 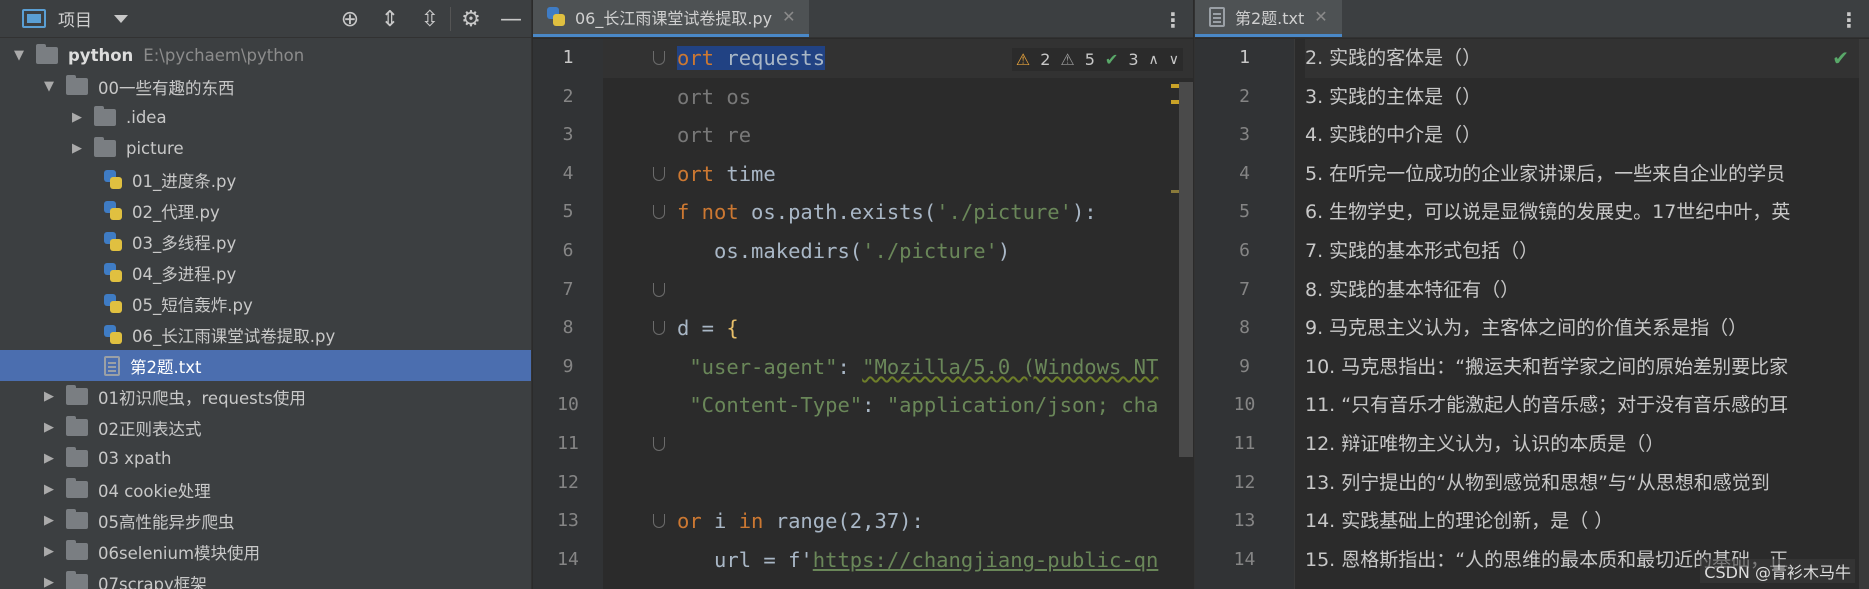 What do you see at coordinates (1840, 58) in the screenshot?
I see `no-problems-check-icon: ✔` at bounding box center [1840, 58].